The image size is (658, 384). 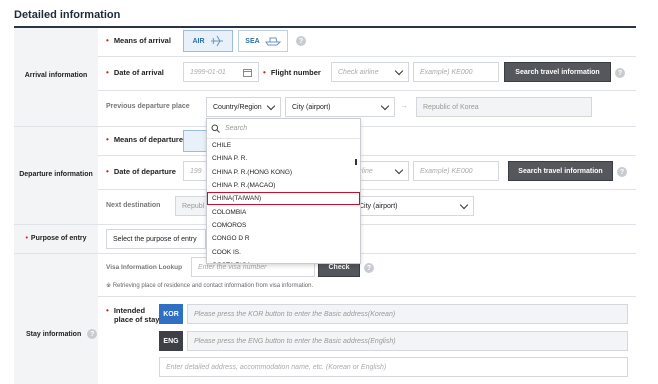 What do you see at coordinates (283, 198) in the screenshot?
I see `dropdown-option: CHINA(TAIWAN)` at bounding box center [283, 198].